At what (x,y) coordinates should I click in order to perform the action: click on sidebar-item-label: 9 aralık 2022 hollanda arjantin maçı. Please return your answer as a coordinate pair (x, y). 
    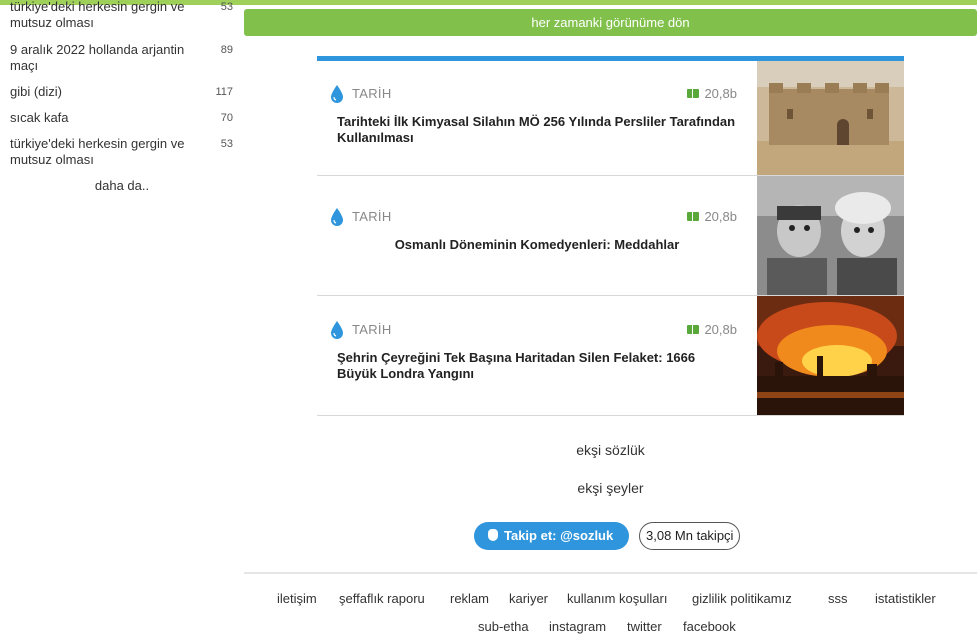
    Looking at the image, I should click on (97, 57).